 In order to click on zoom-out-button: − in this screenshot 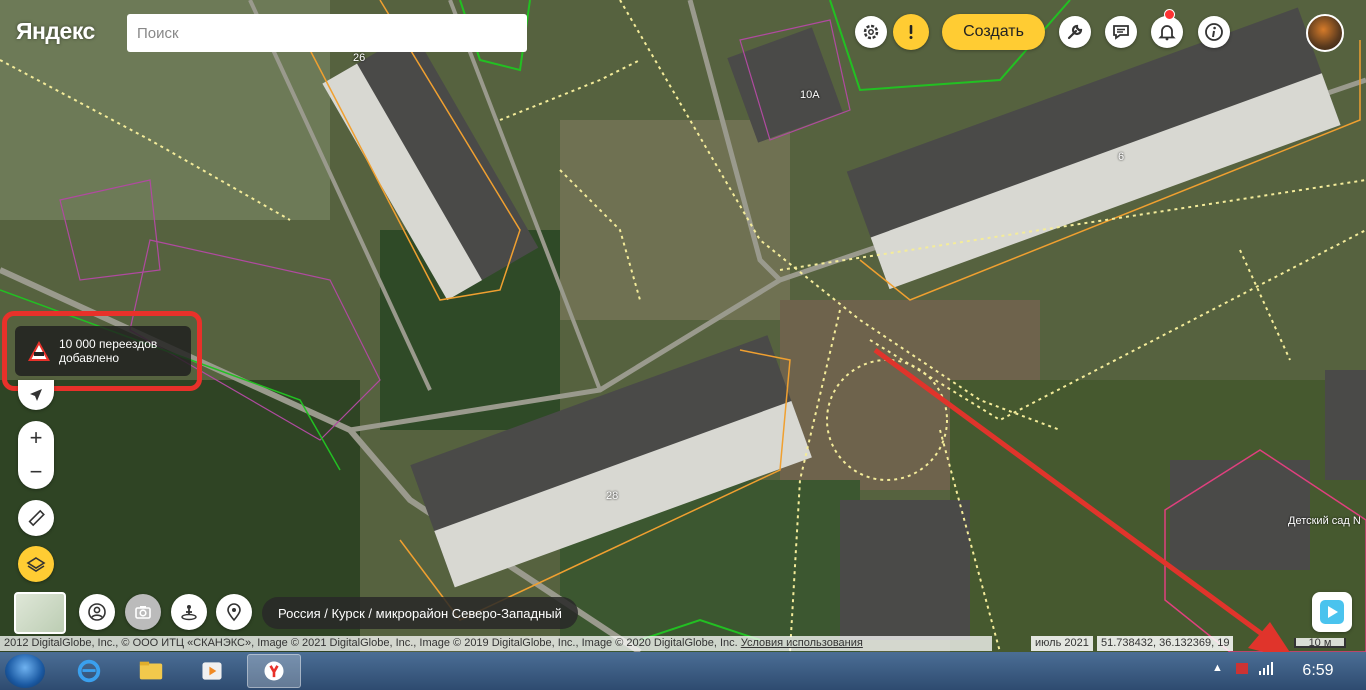, I will do `click(36, 472)`.